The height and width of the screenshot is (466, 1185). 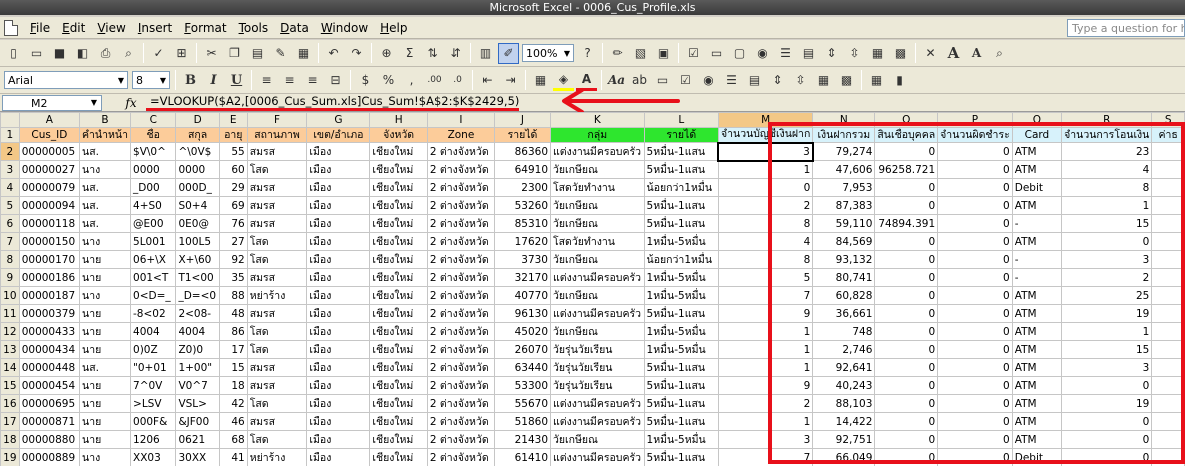 I want to click on cell: 86360, so click(x=522, y=151).